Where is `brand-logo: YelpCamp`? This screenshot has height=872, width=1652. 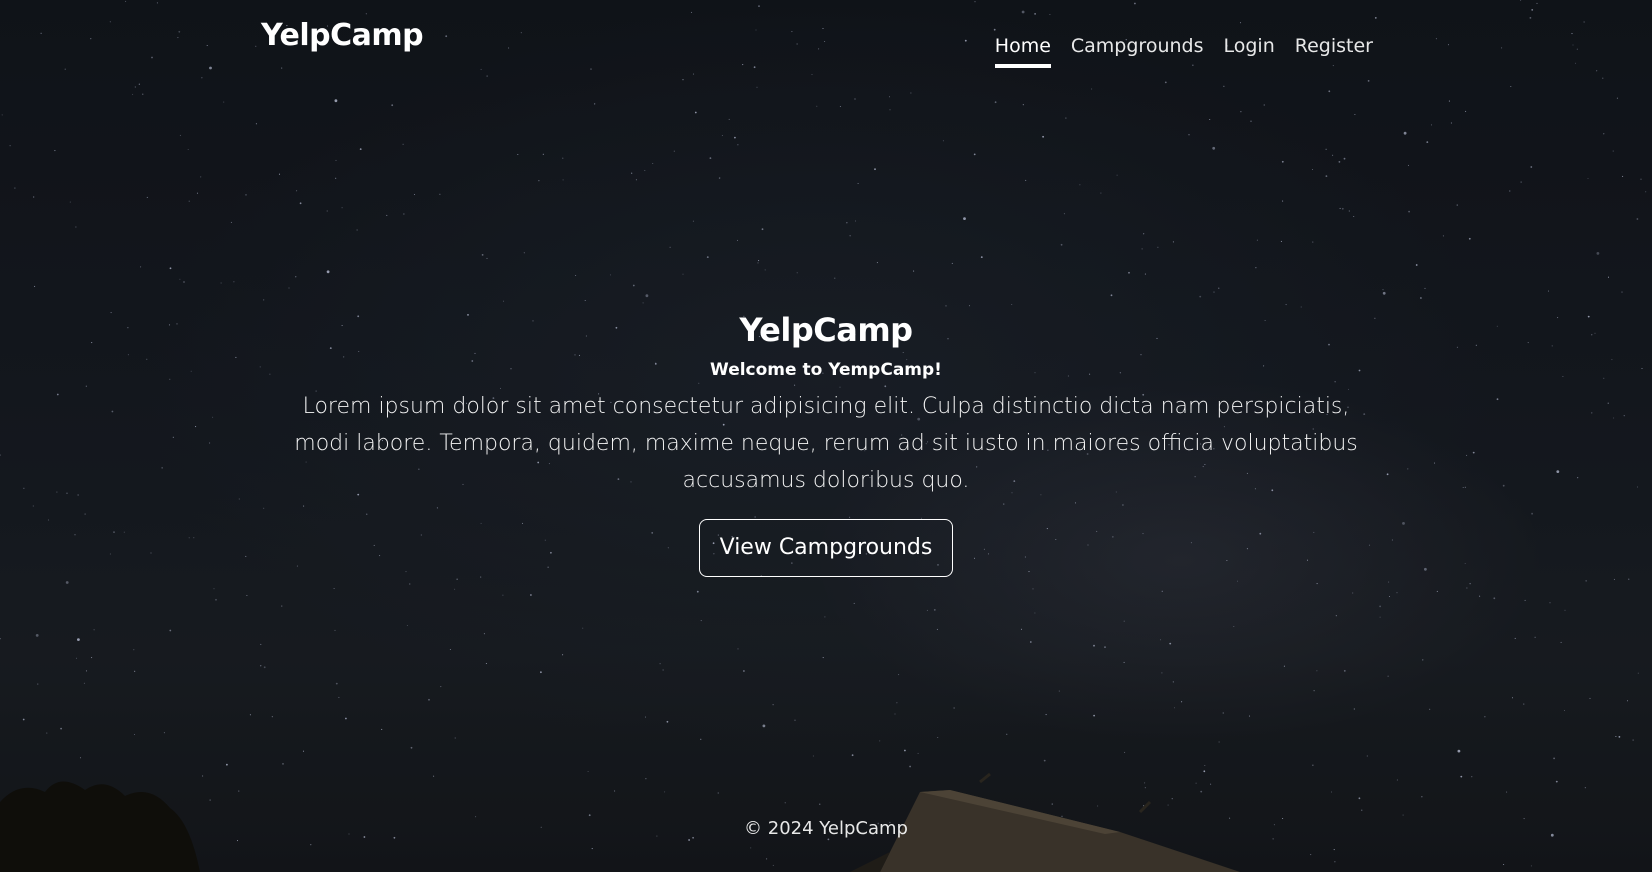
brand-logo: YelpCamp is located at coordinates (342, 35).